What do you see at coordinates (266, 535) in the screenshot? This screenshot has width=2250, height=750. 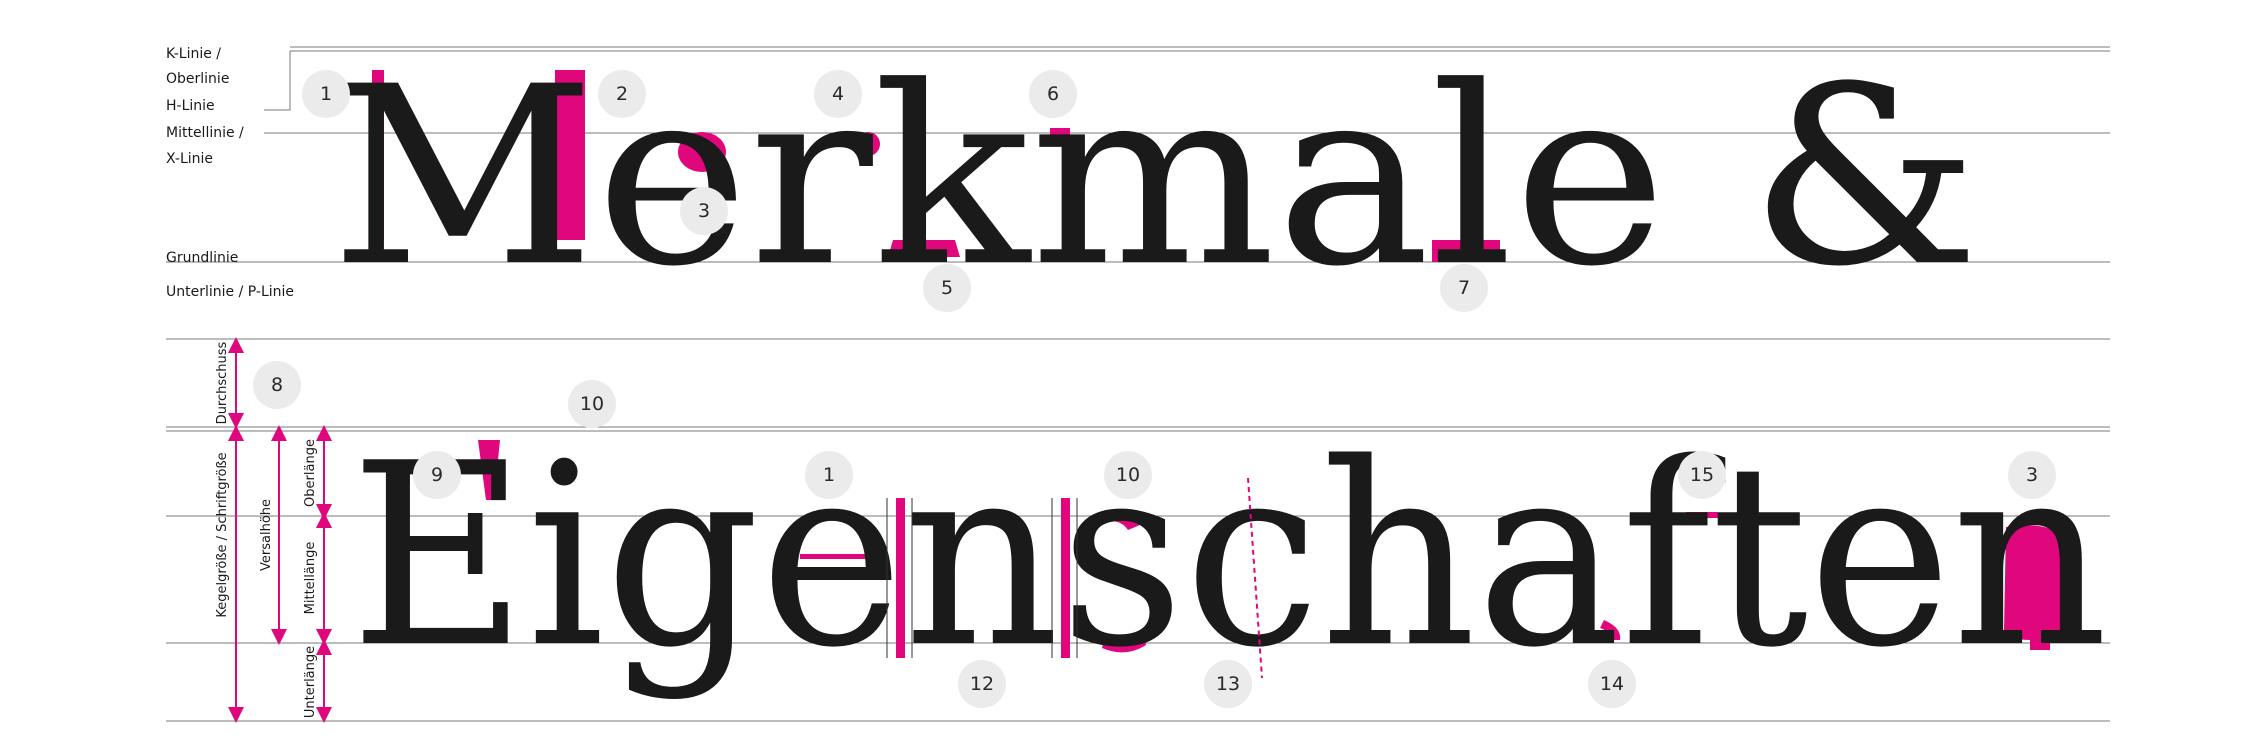 I see `label-versalhoehe: Versalhöhe` at bounding box center [266, 535].